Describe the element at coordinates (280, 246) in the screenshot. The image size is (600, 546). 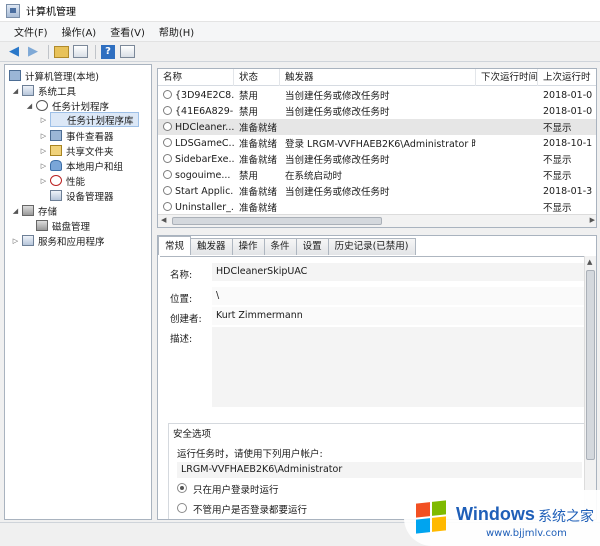
I see `tab-conditions: 条件` at that location.